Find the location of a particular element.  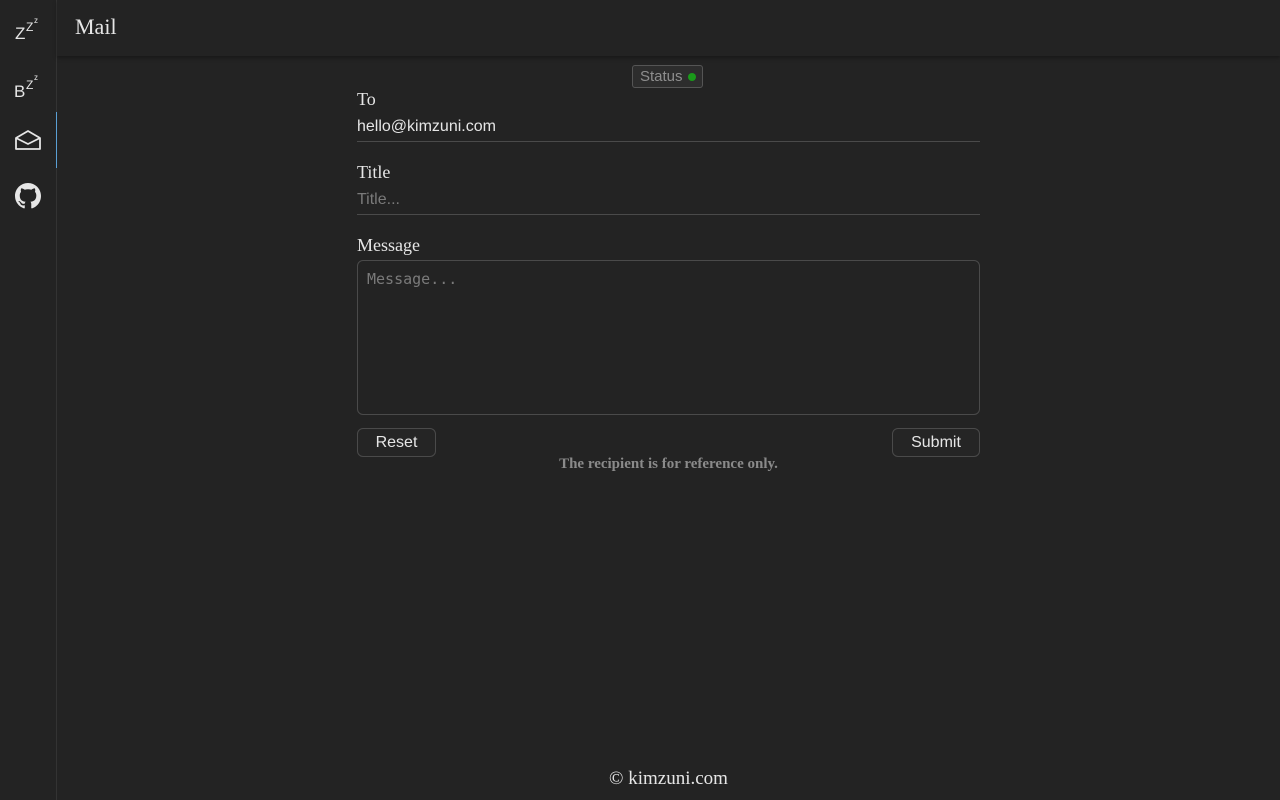

title-field-group: Title is located at coordinates (668, 188).